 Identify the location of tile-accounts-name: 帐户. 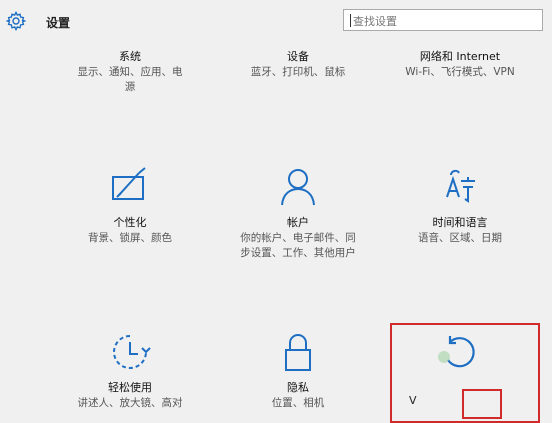
(298, 222).